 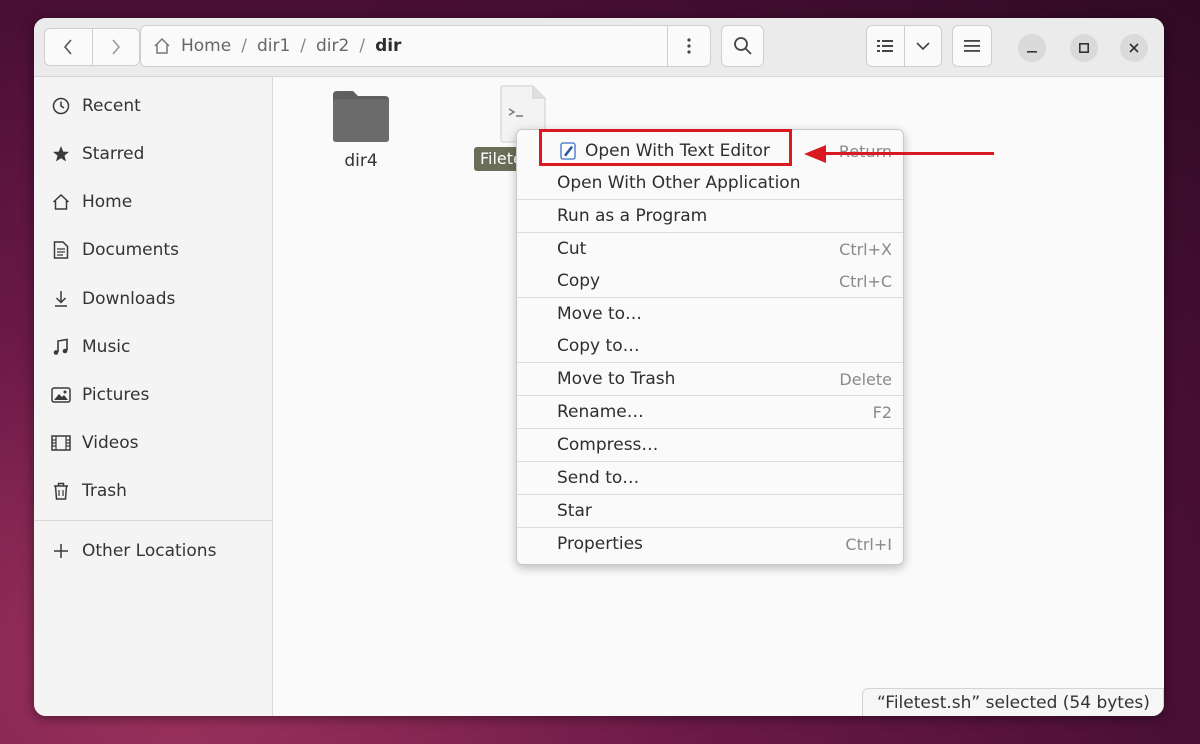 What do you see at coordinates (153, 551) in the screenshot?
I see `sidebar-item-other-locations: Other Locations` at bounding box center [153, 551].